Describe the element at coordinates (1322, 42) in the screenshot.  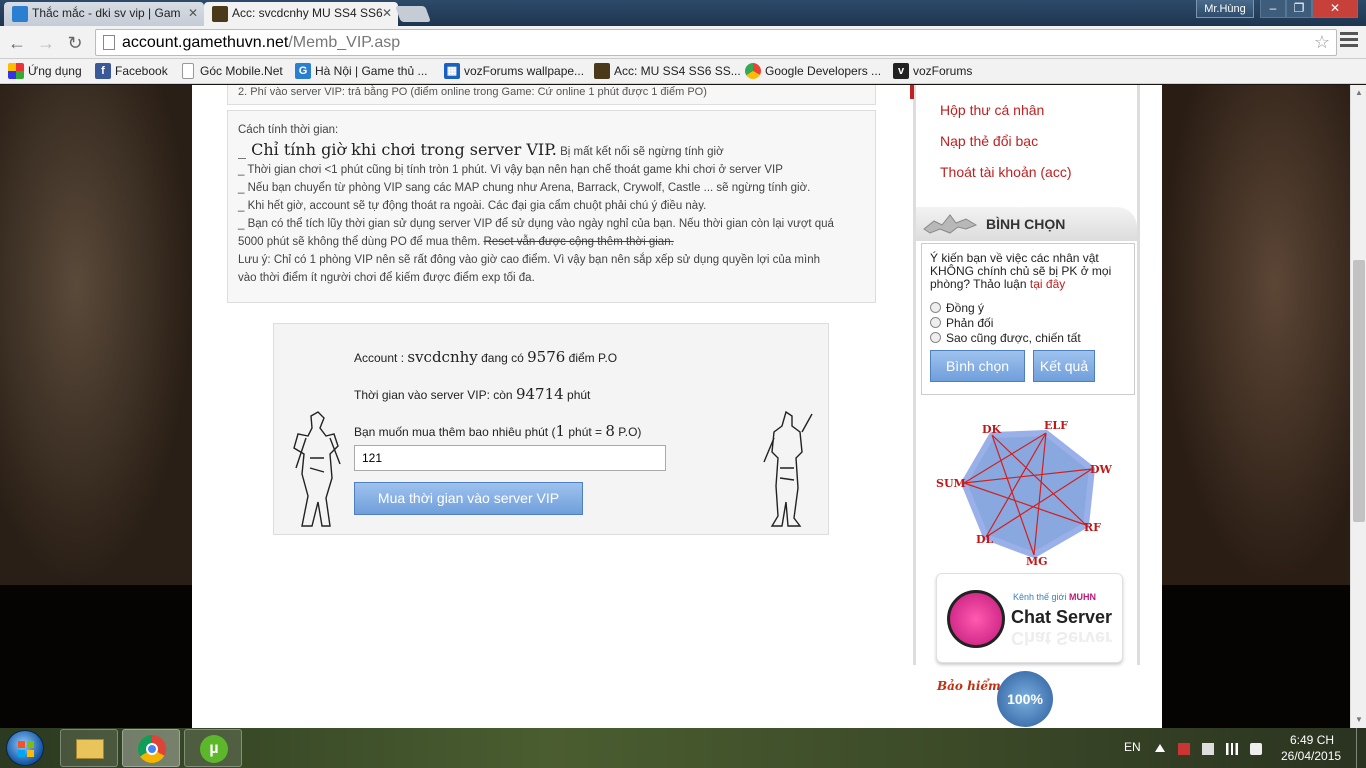
I see `bookmark-star-icon: ☆` at that location.